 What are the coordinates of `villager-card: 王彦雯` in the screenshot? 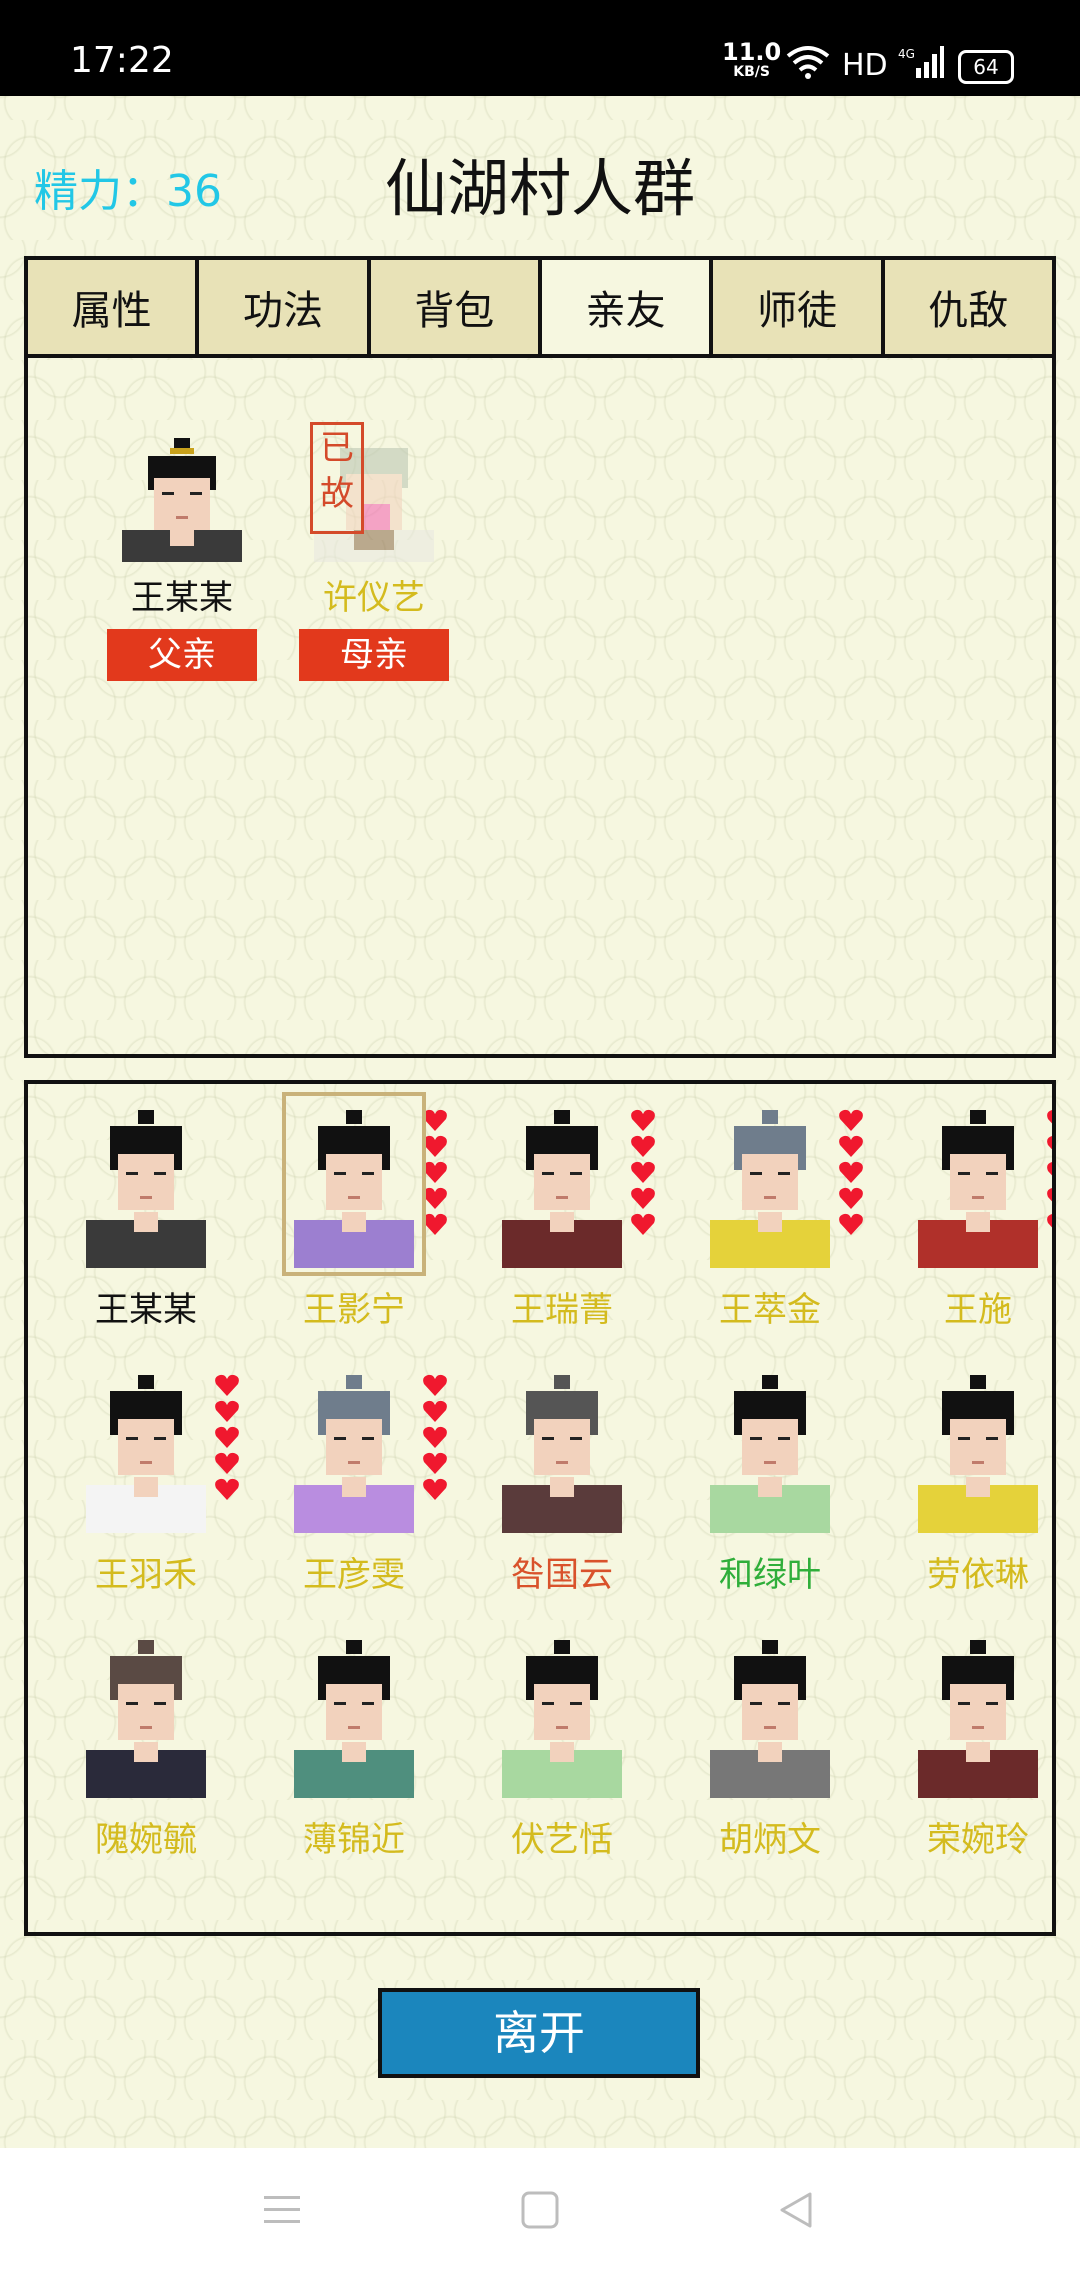 It's located at (354, 1487).